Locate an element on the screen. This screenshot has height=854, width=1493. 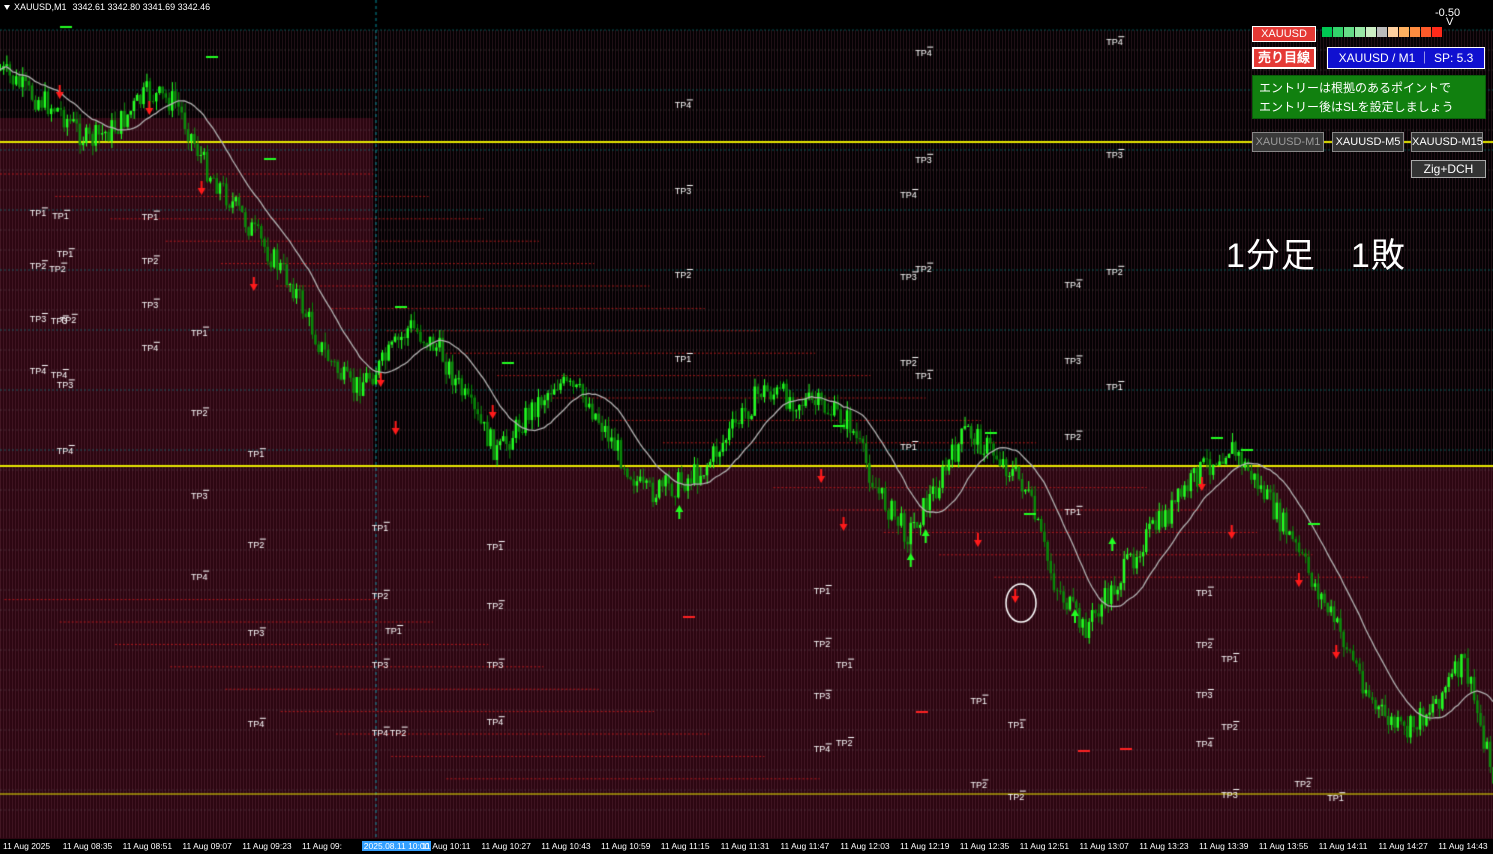
chart-ohlc: 3342.61 3342.80 3341.69 3342.46 is located at coordinates (141, 7).